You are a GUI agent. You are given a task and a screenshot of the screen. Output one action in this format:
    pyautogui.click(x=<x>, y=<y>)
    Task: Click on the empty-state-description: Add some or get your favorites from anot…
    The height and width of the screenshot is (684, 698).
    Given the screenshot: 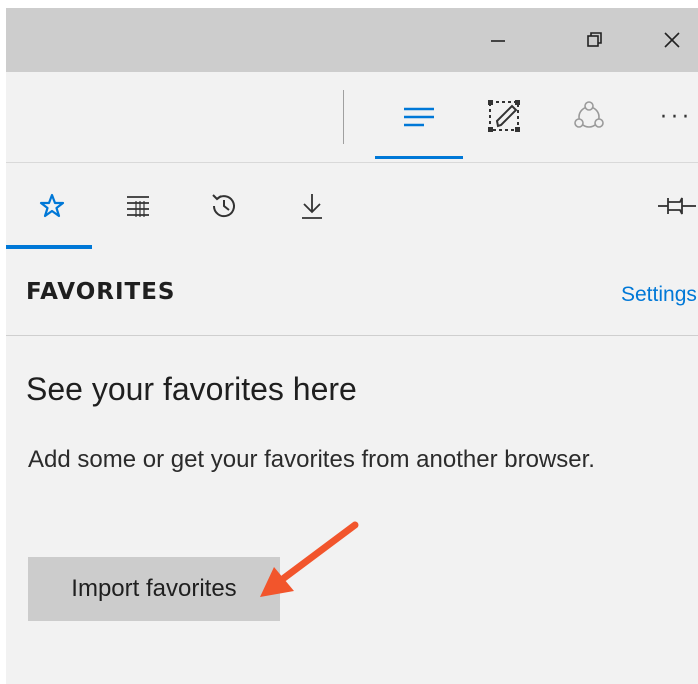 What is the action you would take?
    pyautogui.click(x=311, y=459)
    